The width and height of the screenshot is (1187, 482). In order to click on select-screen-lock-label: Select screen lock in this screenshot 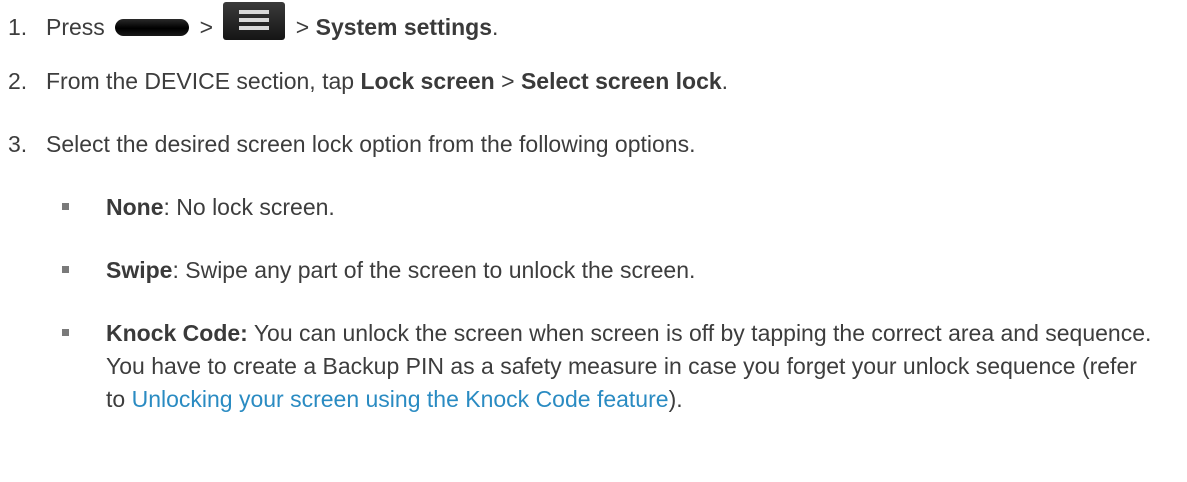, I will do `click(621, 81)`.